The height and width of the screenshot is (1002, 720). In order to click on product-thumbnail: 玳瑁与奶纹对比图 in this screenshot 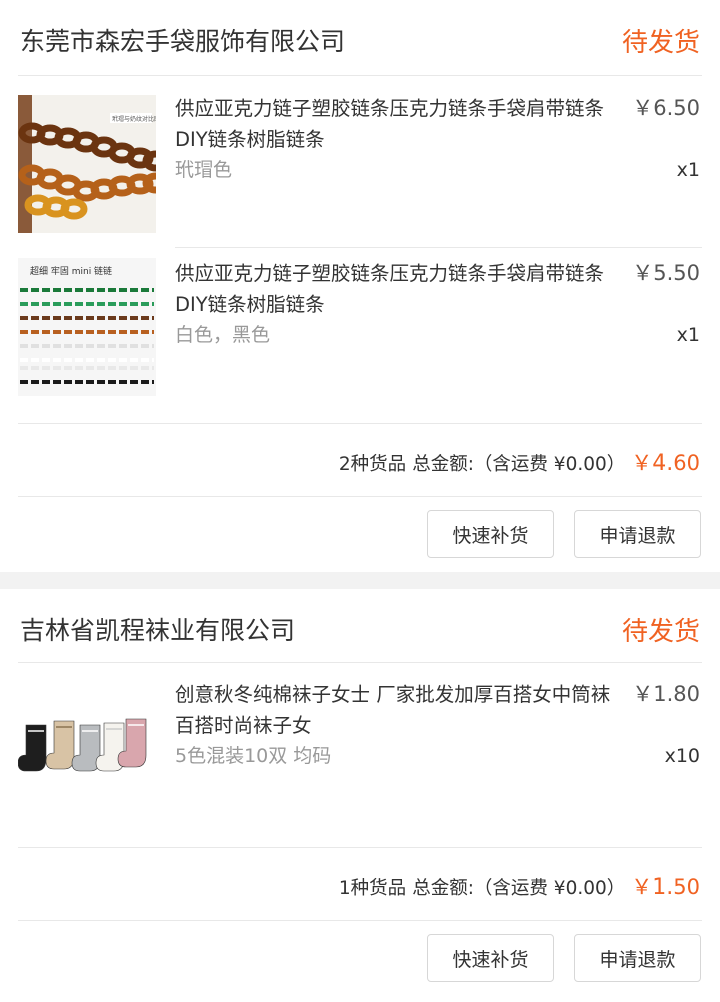, I will do `click(87, 164)`.